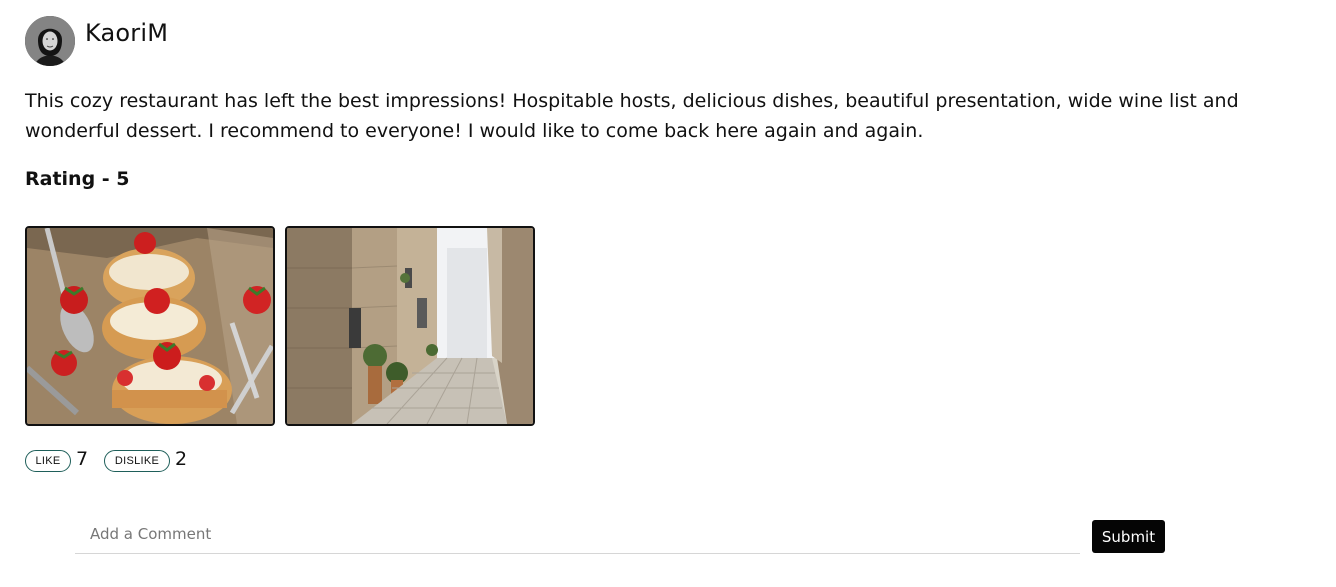  I want to click on comment-input, so click(577, 534).